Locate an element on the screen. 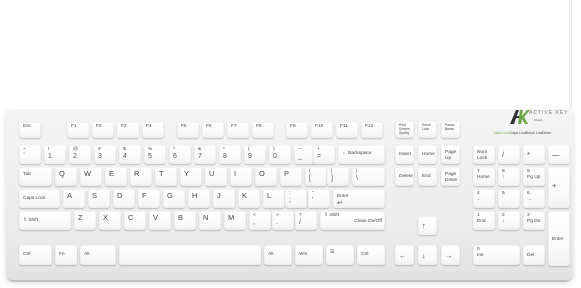 The image size is (581, 288). key-right-bracket: }] is located at coordinates (338, 176).